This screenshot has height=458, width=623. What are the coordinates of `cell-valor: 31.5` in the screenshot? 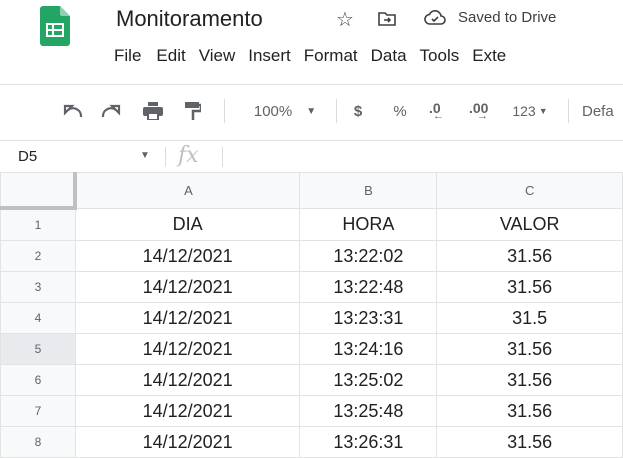 It's located at (529, 318).